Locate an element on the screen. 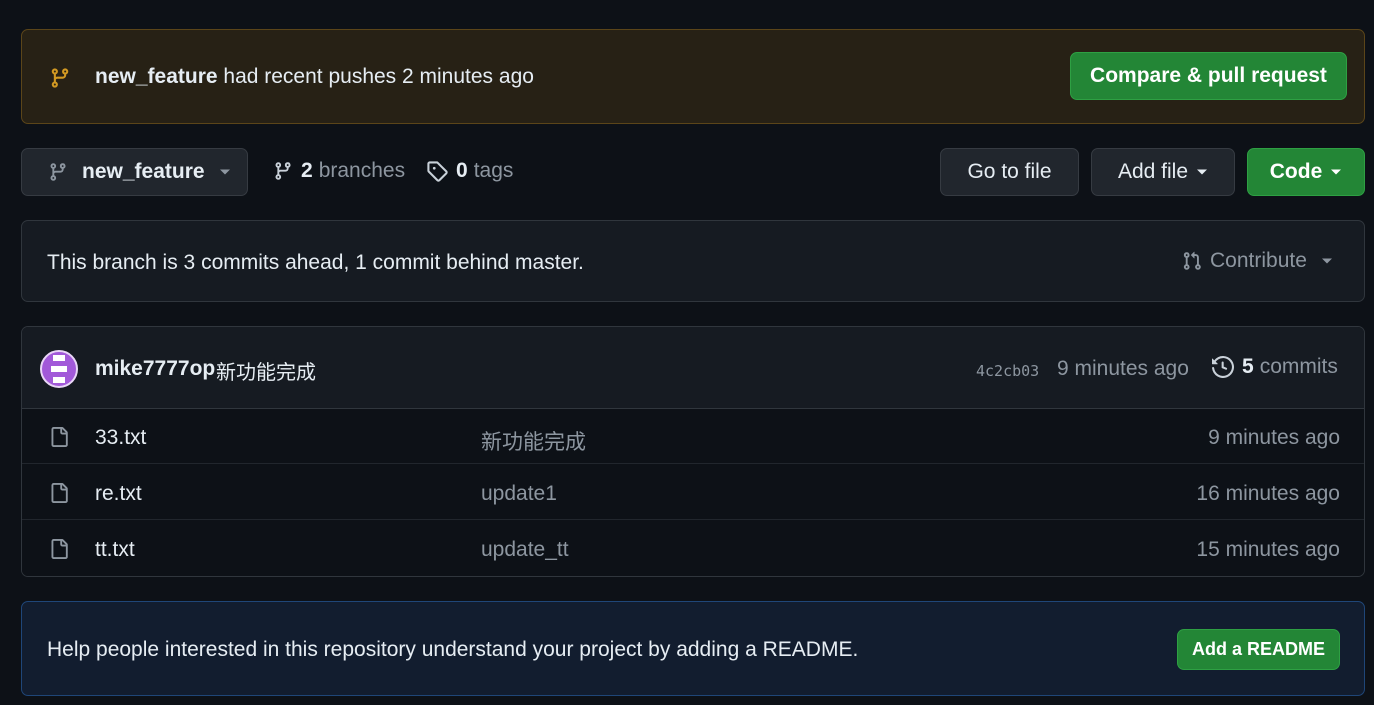 This screenshot has height=705, width=1374. branch-selector-button: new_feature is located at coordinates (134, 172).